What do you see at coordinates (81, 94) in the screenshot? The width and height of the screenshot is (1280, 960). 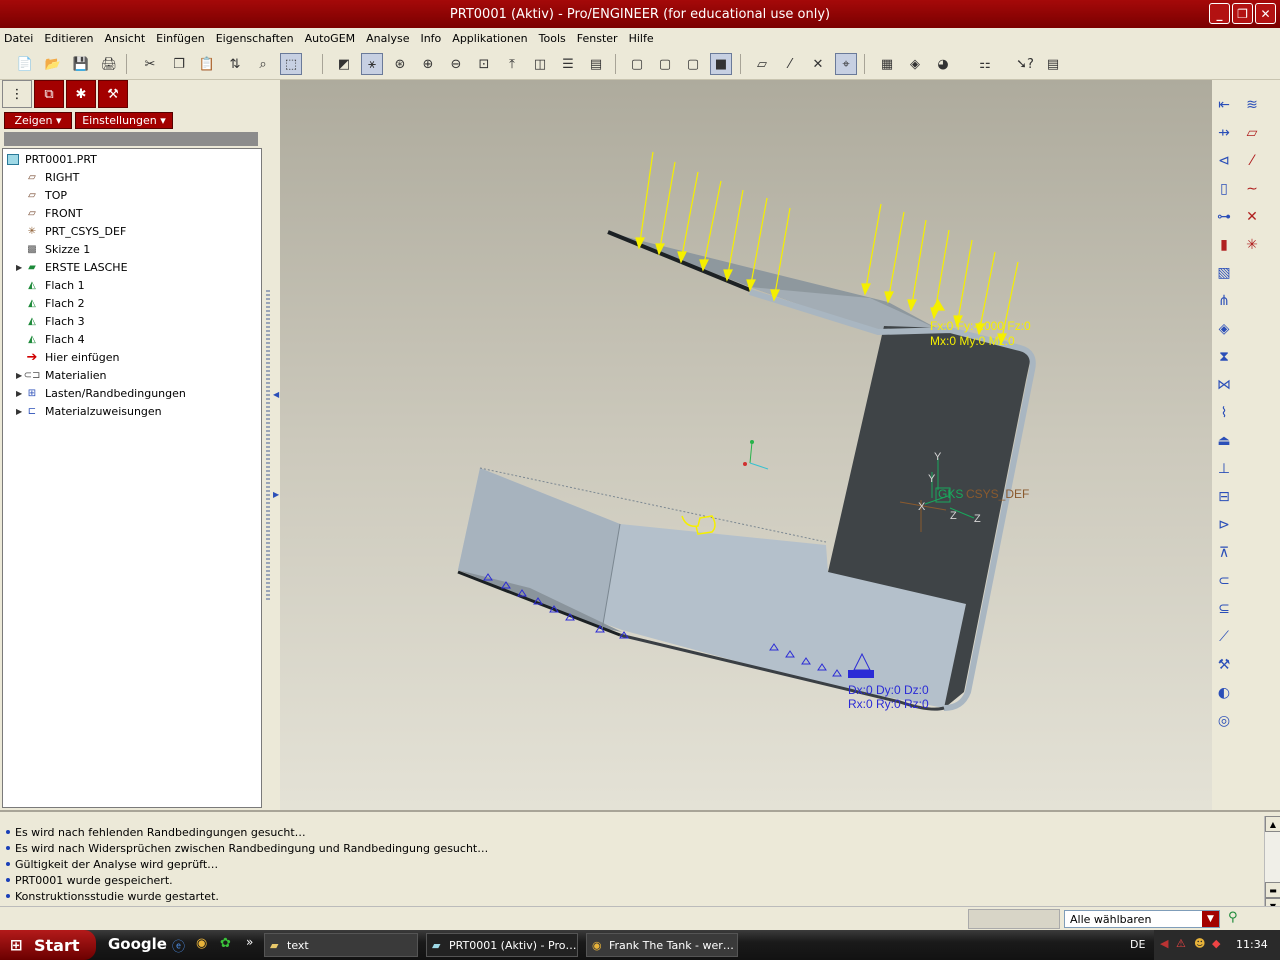 I see `favorites-tab: ✱` at bounding box center [81, 94].